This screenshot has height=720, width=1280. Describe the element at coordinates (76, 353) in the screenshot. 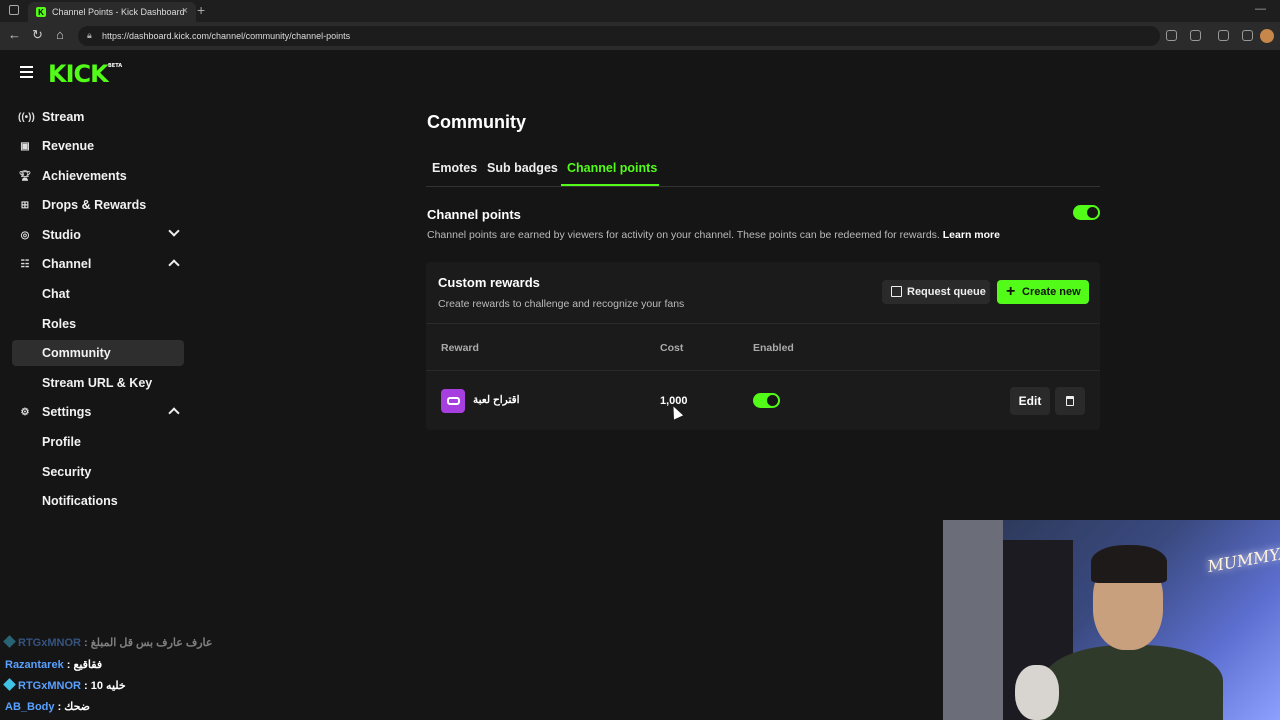

I see `sidebar-item-label: Community` at that location.